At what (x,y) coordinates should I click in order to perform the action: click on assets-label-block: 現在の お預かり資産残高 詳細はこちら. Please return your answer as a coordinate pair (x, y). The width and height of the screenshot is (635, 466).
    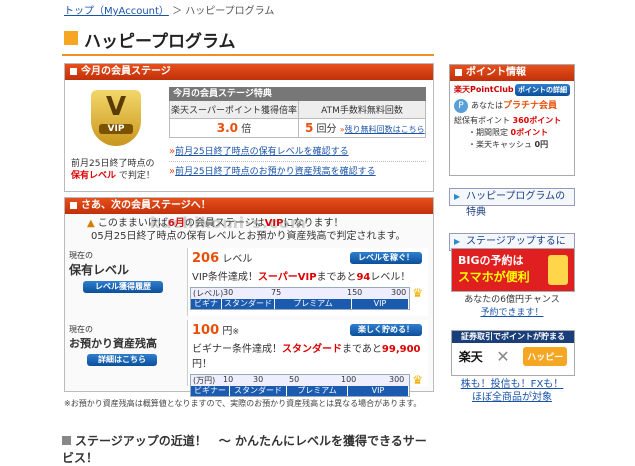
    Looking at the image, I should click on (126, 355).